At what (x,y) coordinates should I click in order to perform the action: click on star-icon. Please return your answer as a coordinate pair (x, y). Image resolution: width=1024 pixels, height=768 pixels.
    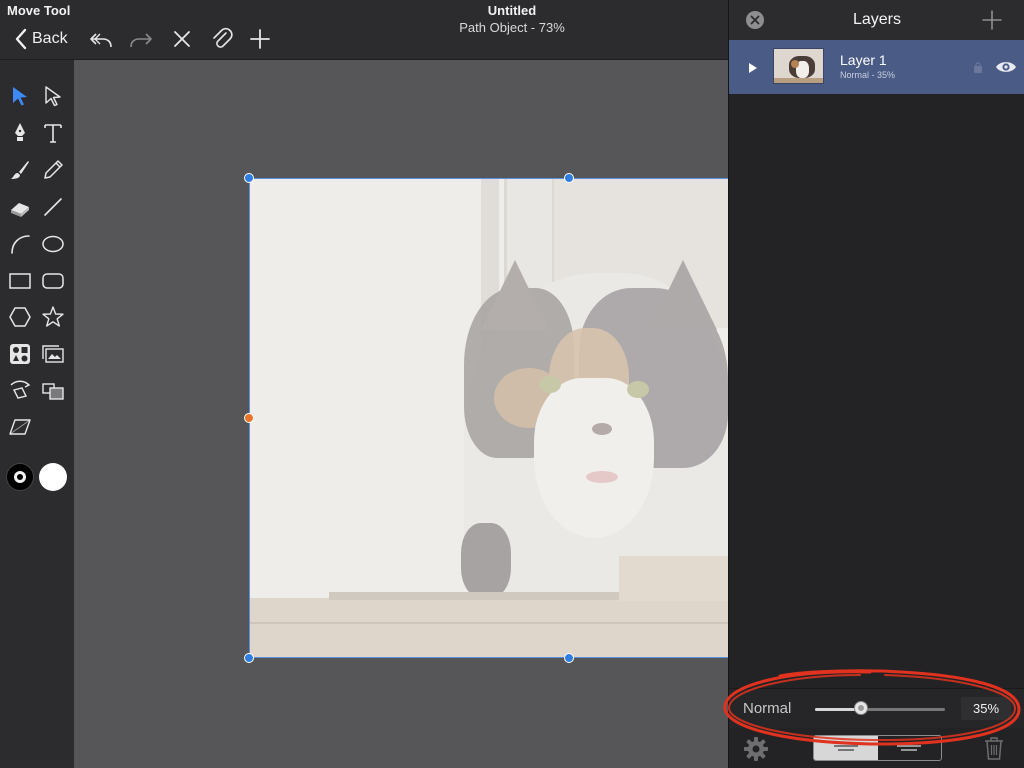
    Looking at the image, I should click on (53, 317).